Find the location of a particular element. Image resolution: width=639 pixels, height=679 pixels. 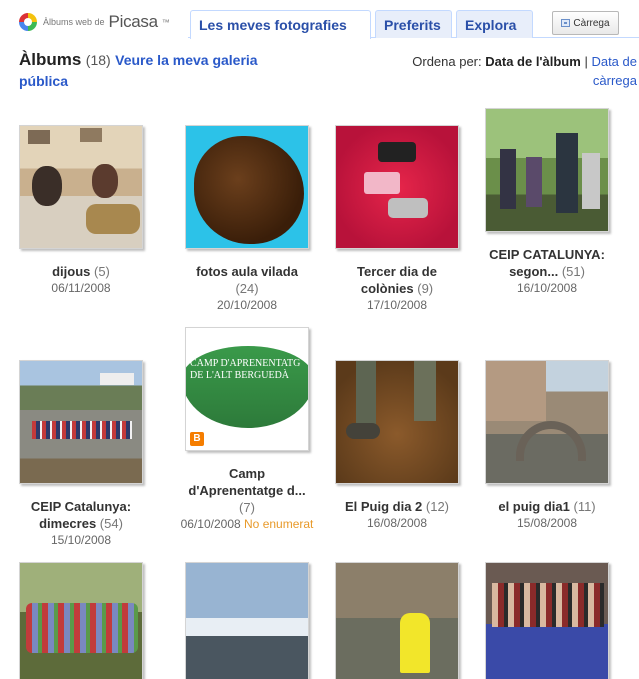

album-title: Tercer dia de colònies (9) is located at coordinates (397, 280).